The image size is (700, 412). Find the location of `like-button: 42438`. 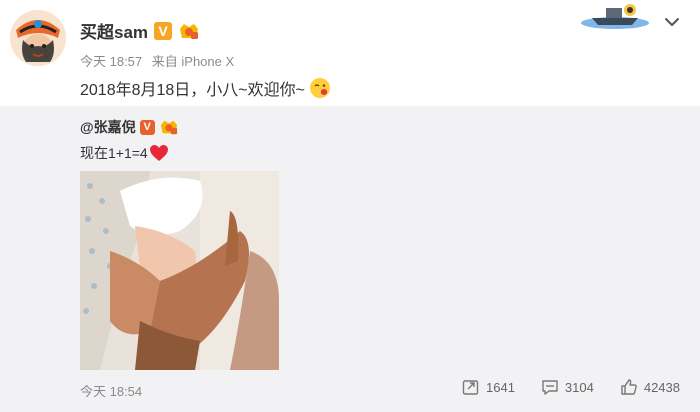

like-button: 42438 is located at coordinates (650, 387).